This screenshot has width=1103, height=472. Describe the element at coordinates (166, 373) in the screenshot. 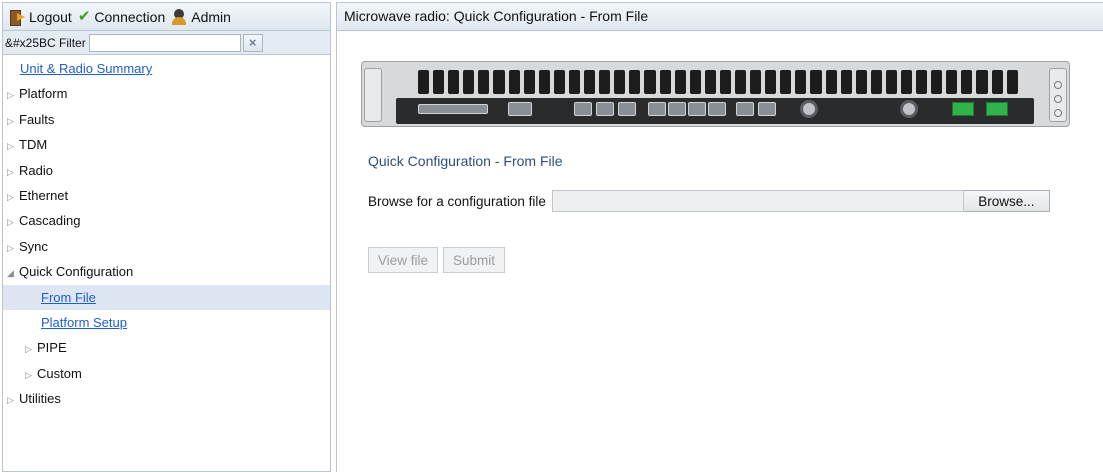

I see `tree-item-custom: ▷ Custom` at that location.